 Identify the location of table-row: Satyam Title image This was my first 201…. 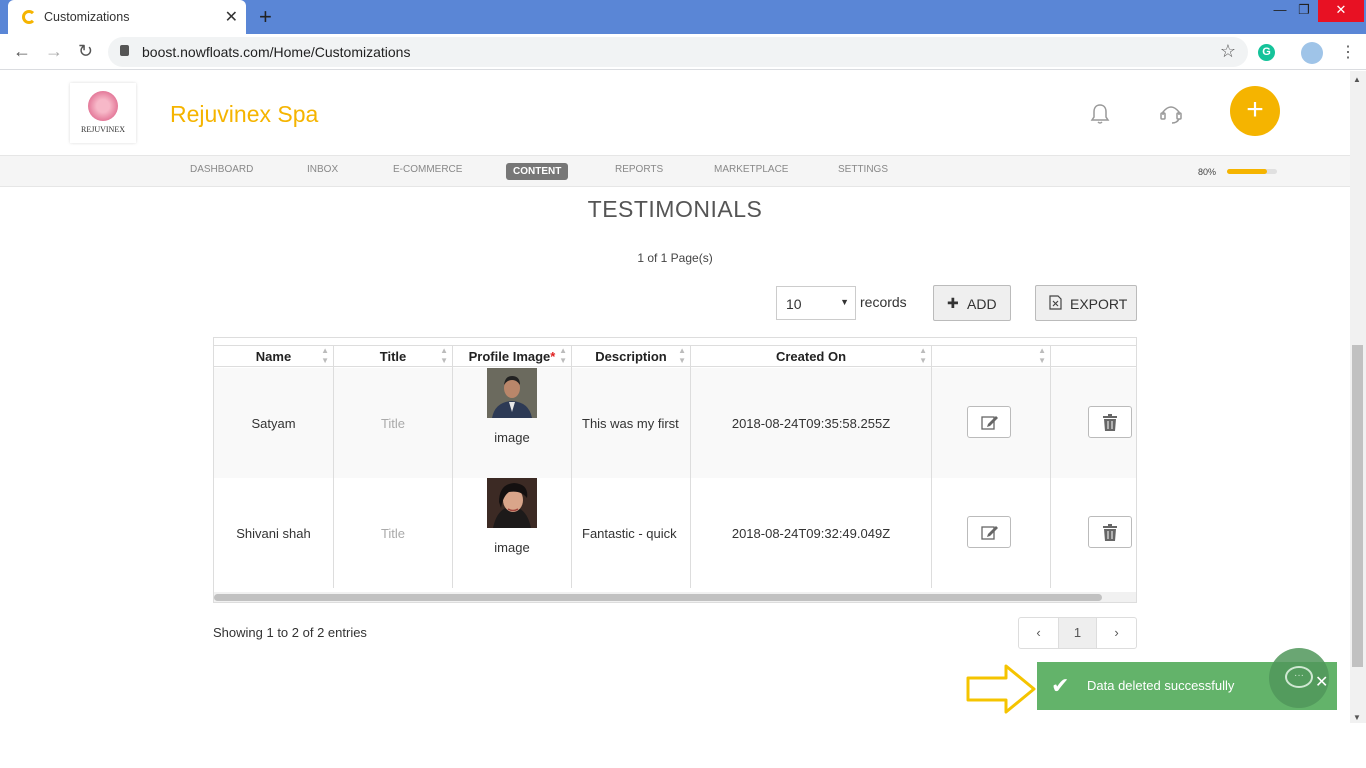
(675, 423).